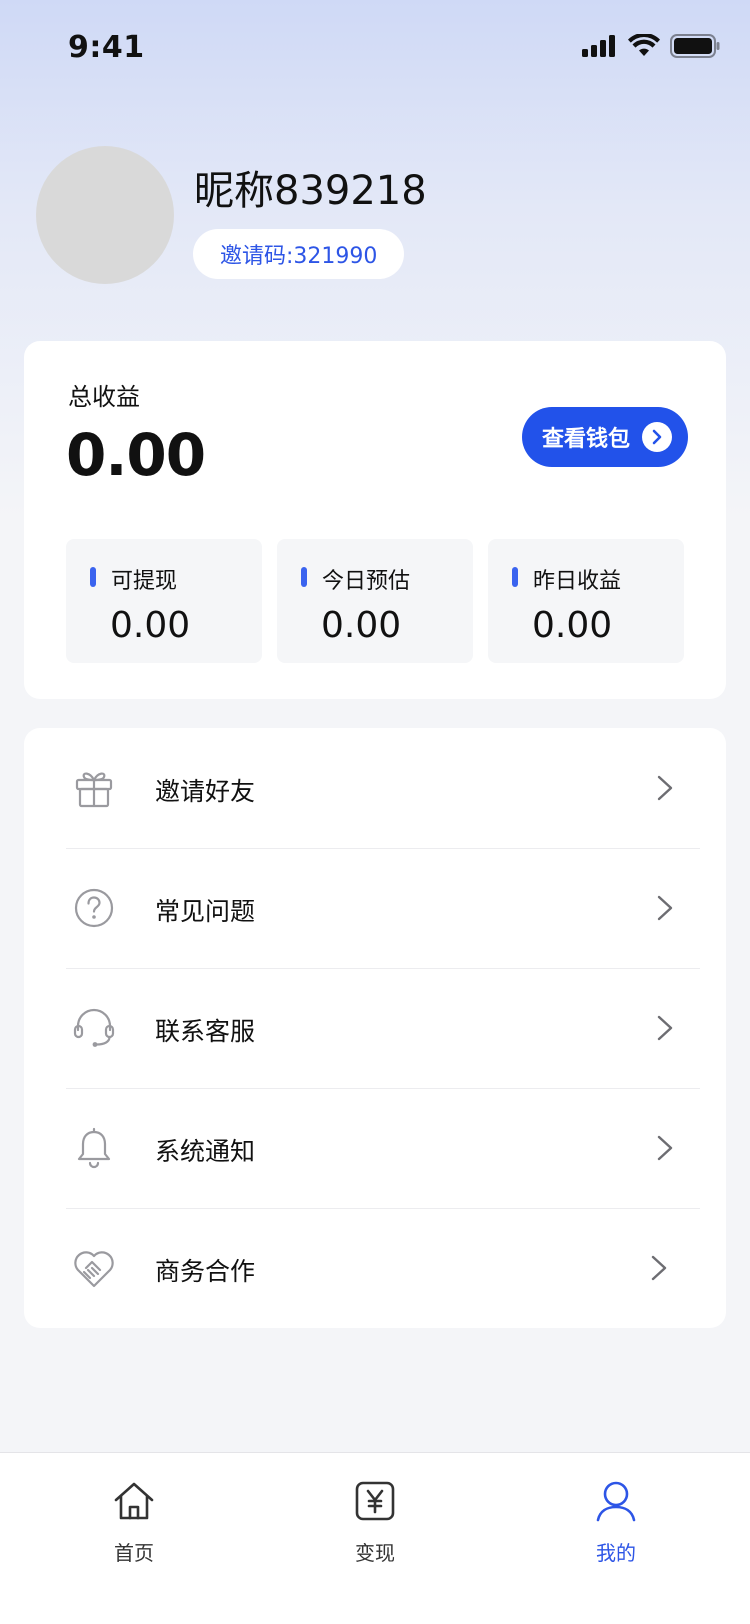 The image size is (750, 1624). I want to click on menu-item-label: 商务合作, so click(205, 1271).